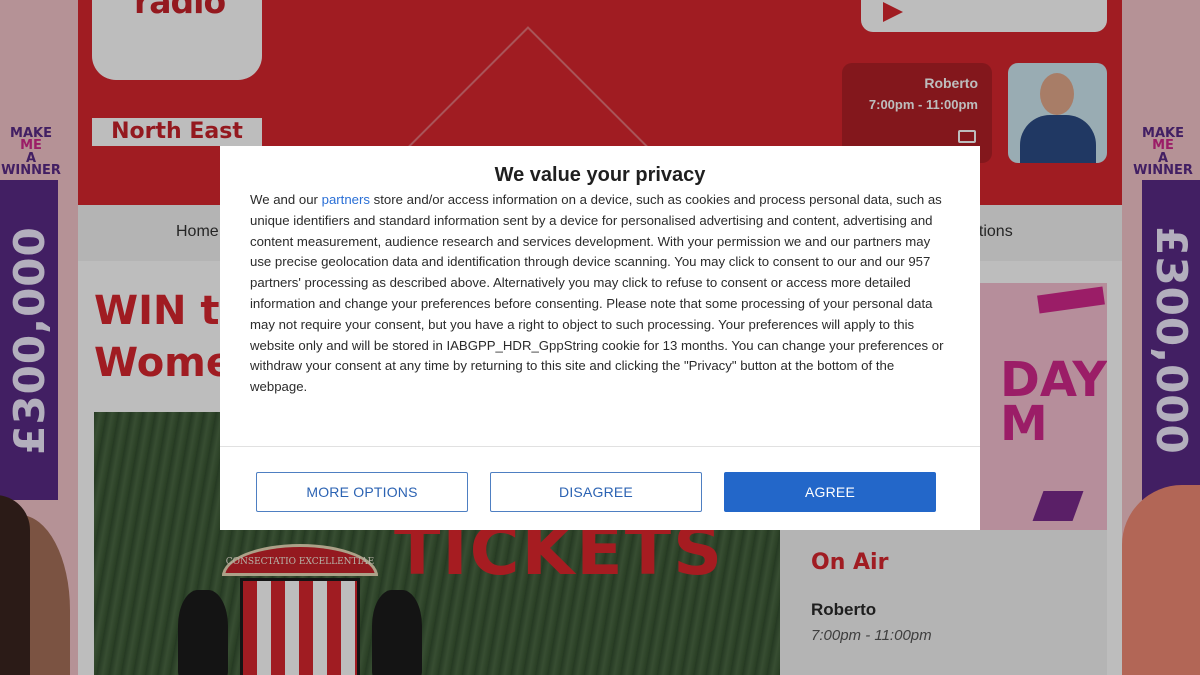 The width and height of the screenshot is (1200, 675). I want to click on consent-divider, so click(600, 446).